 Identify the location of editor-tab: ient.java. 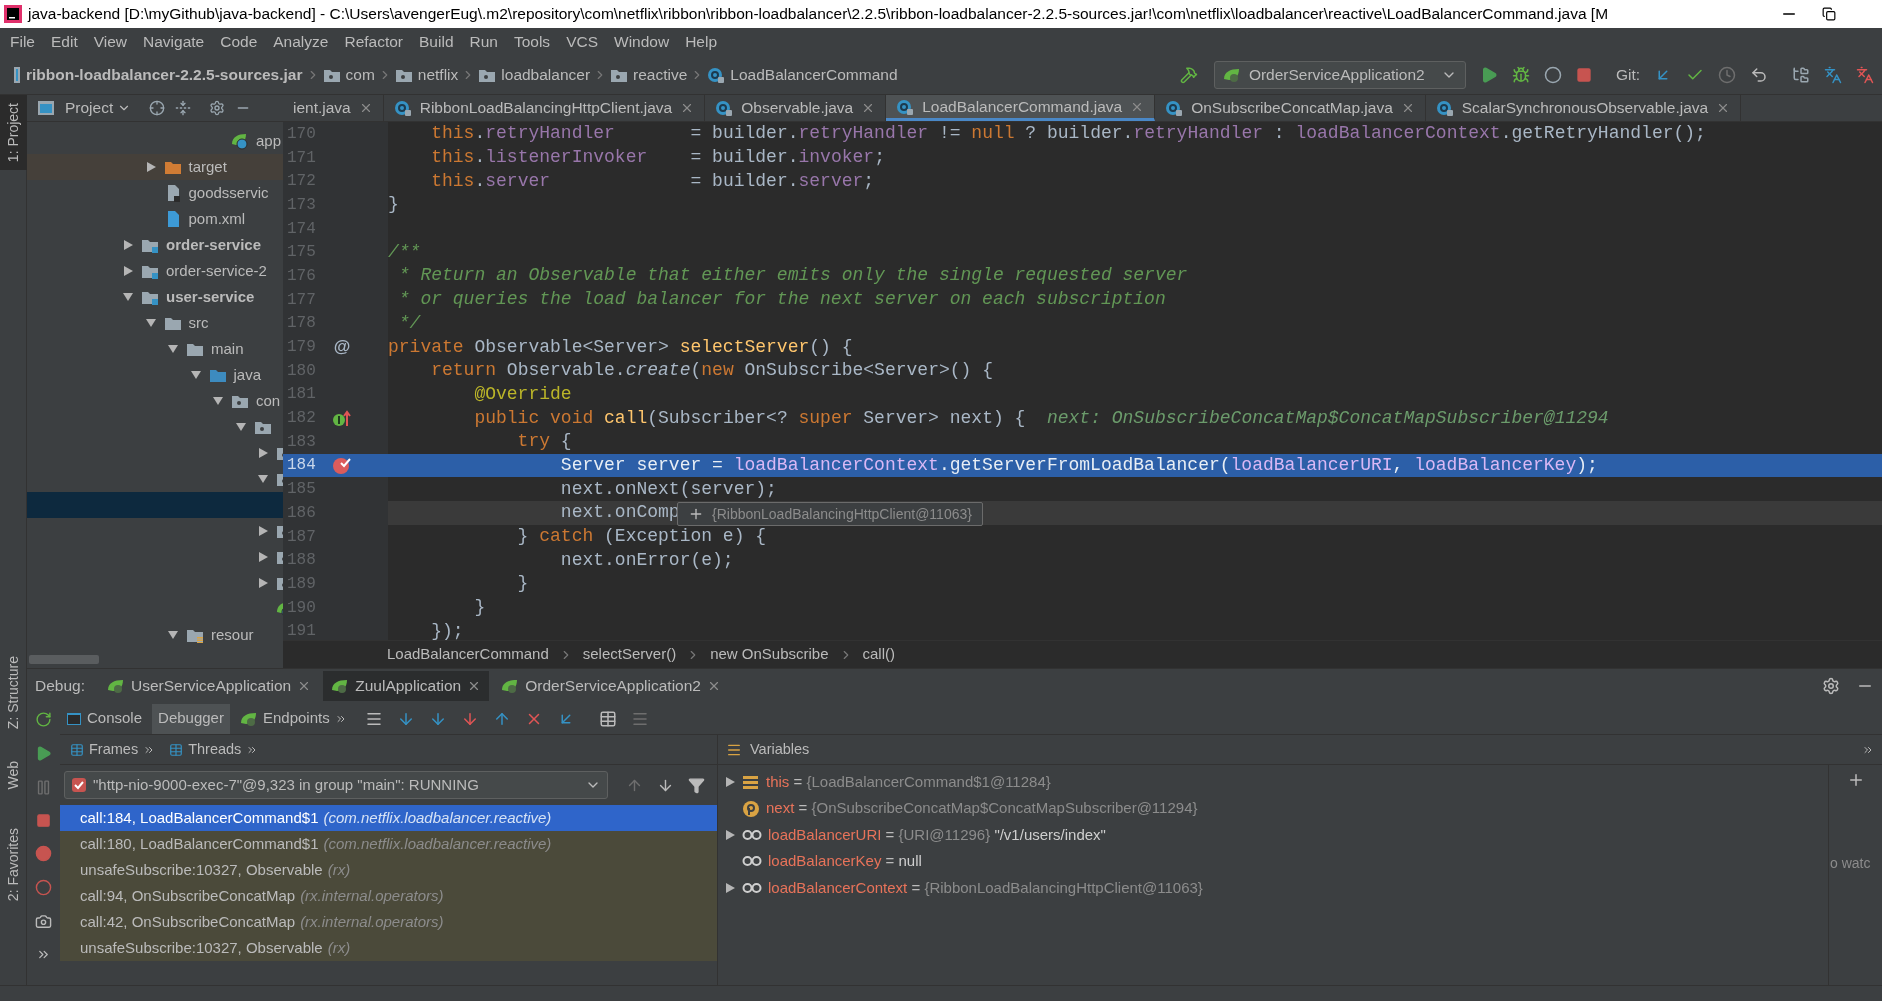
(333, 108).